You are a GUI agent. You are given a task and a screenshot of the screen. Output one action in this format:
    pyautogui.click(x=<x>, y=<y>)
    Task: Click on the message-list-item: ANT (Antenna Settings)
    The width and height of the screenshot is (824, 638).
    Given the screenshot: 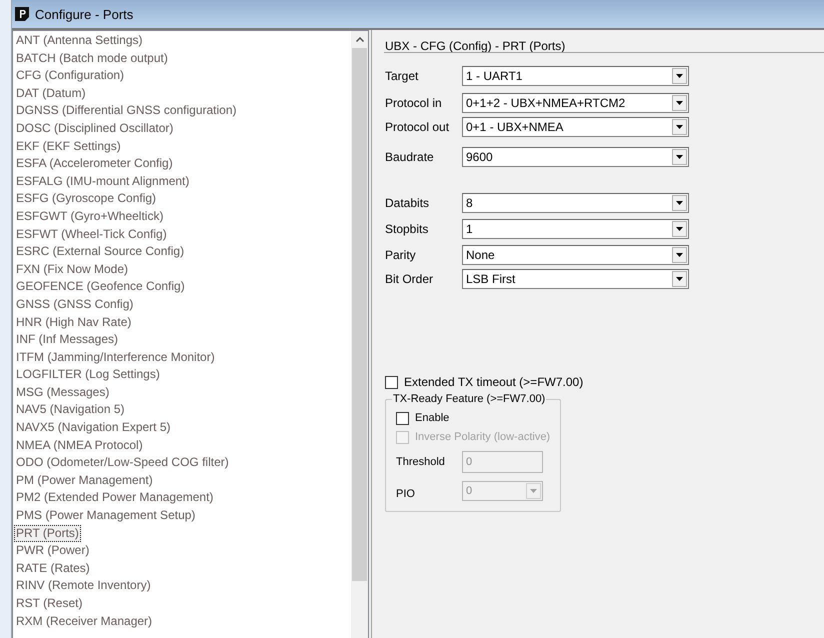 What is the action you would take?
    pyautogui.click(x=79, y=41)
    